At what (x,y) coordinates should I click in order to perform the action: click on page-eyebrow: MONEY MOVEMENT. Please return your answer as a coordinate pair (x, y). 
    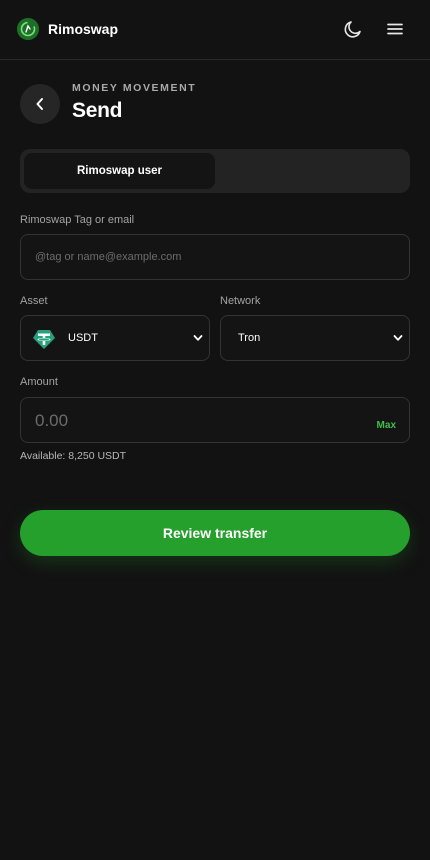
    Looking at the image, I should click on (134, 88).